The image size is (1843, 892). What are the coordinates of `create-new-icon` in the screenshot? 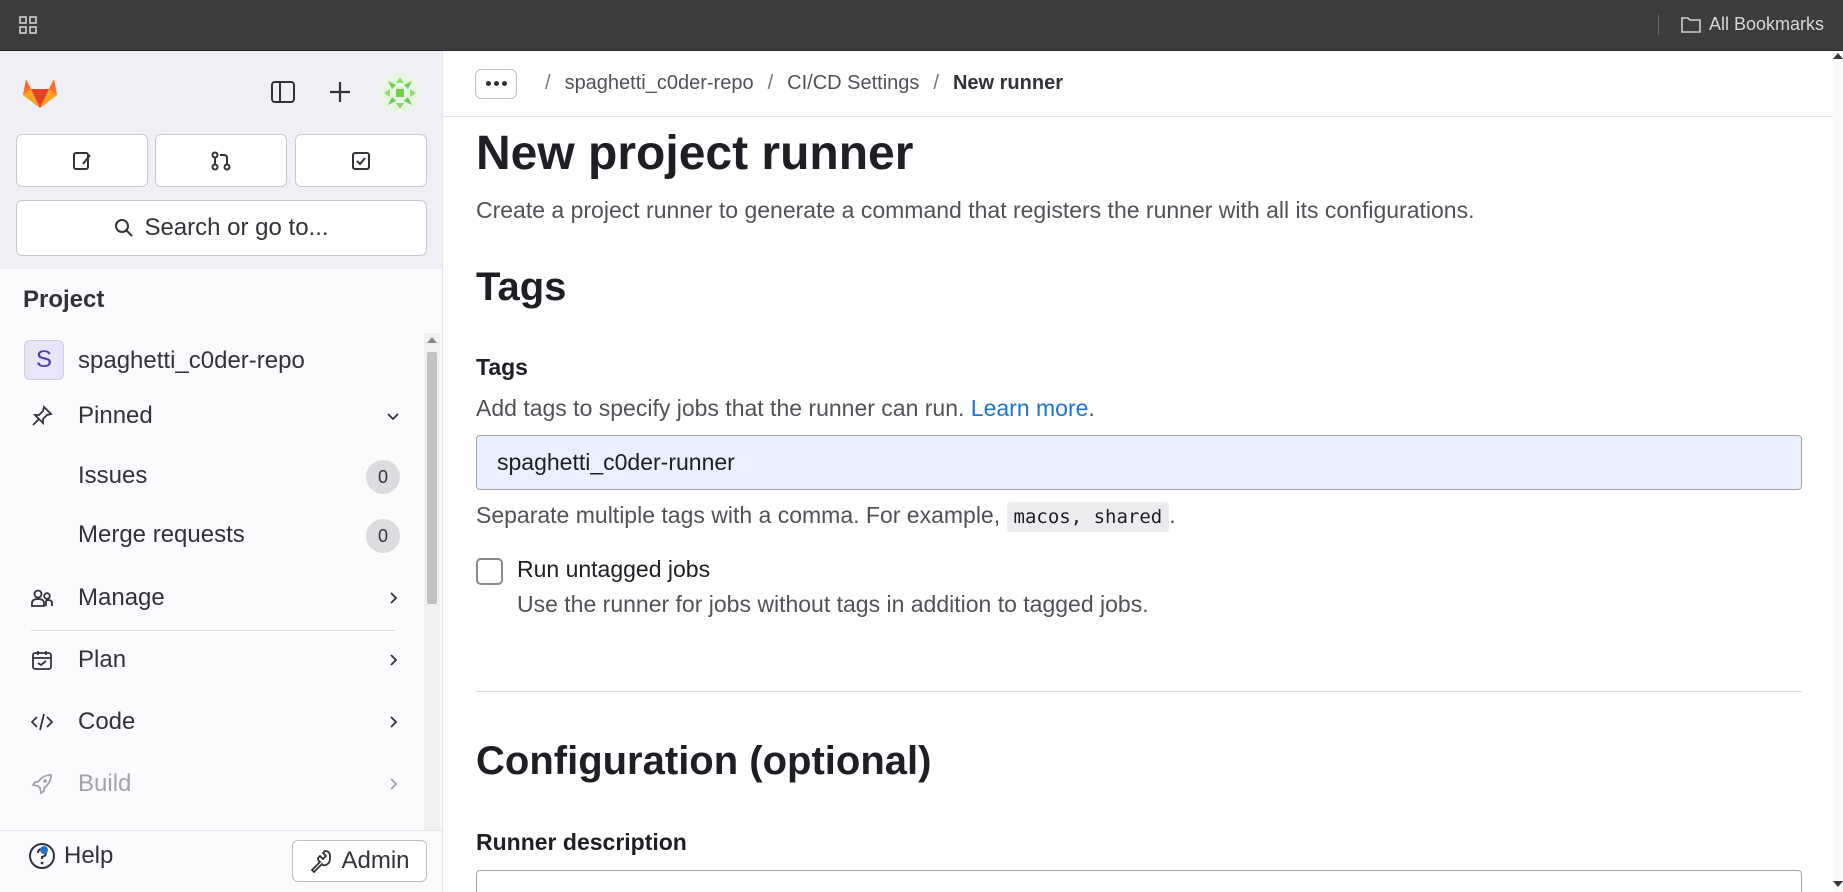 It's located at (340, 92).